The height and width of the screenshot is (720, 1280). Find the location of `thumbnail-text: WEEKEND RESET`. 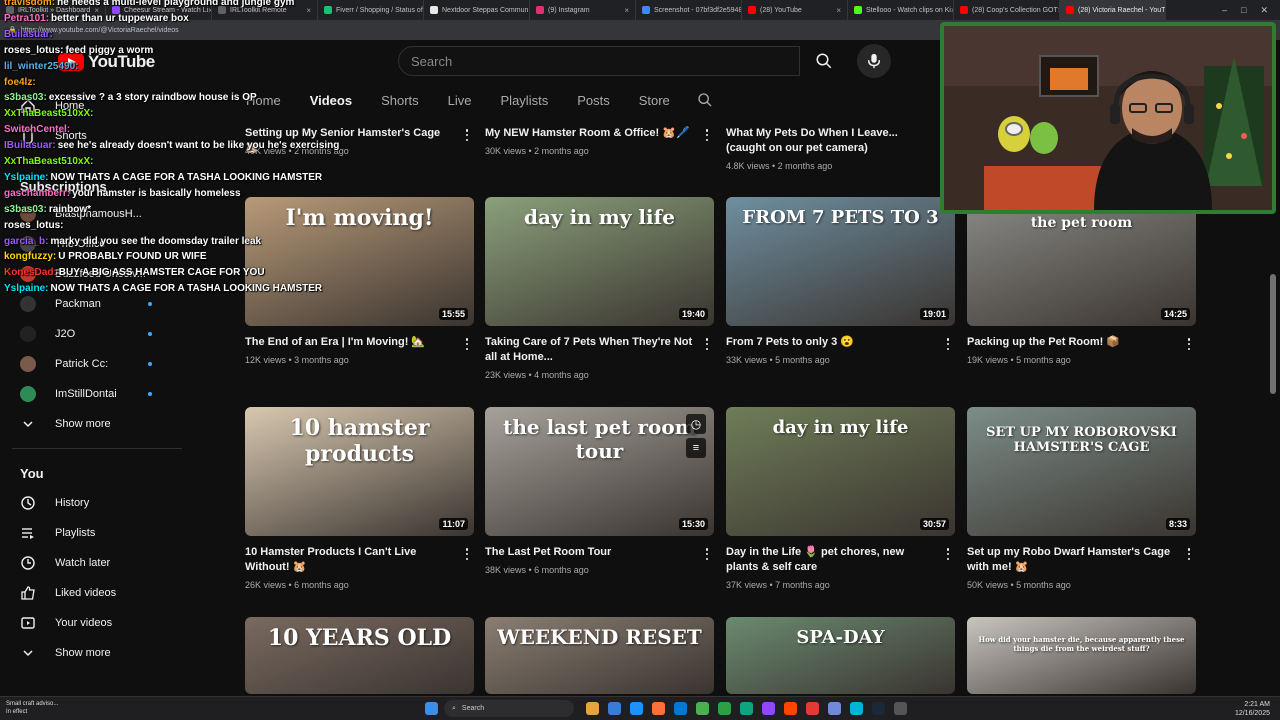

thumbnail-text: WEEKEND RESET is located at coordinates (599, 637).